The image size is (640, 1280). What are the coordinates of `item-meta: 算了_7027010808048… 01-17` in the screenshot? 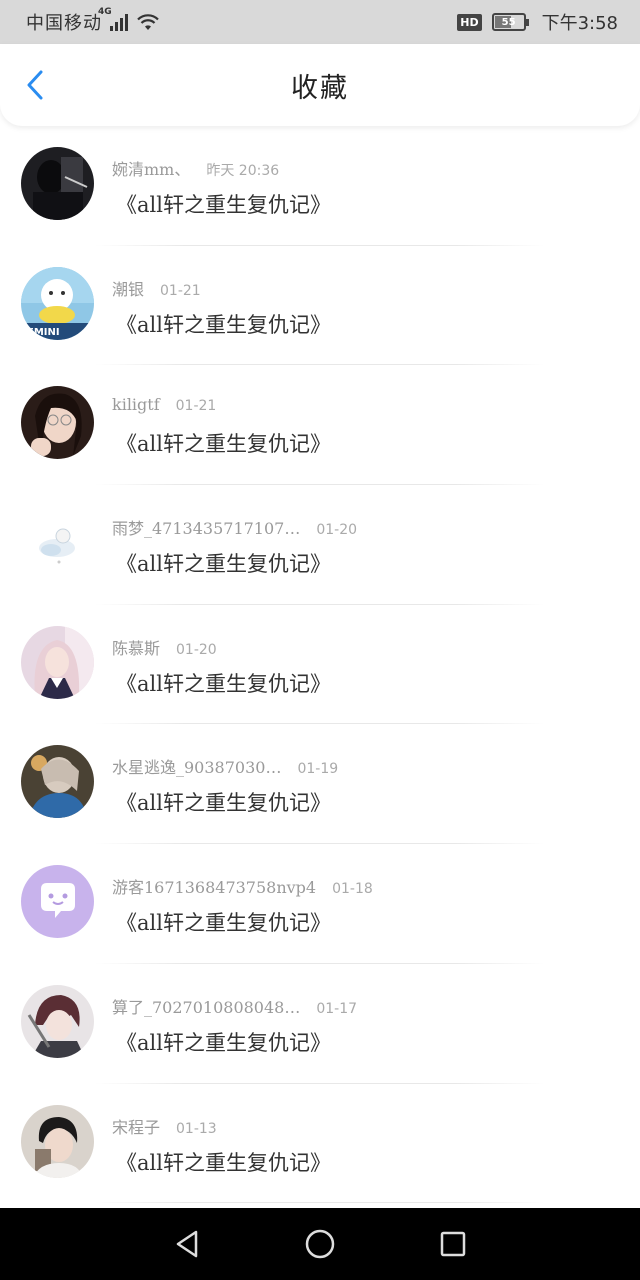 It's located at (234, 1006).